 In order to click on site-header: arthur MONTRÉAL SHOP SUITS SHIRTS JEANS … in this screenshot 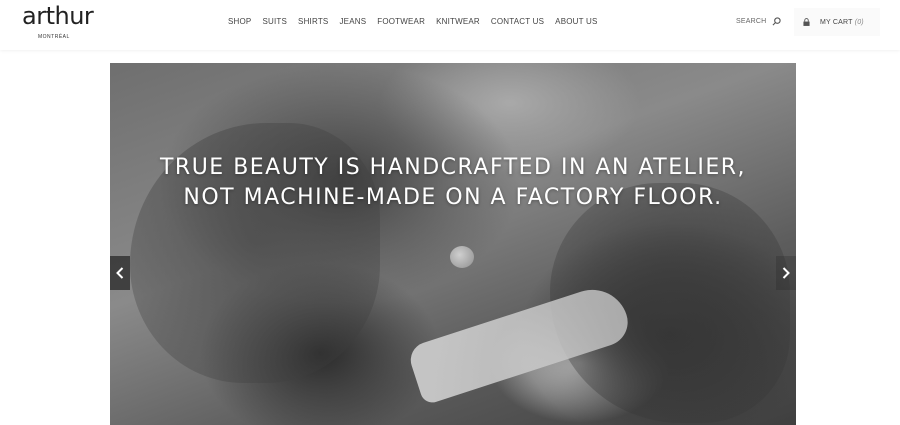, I will do `click(450, 25)`.